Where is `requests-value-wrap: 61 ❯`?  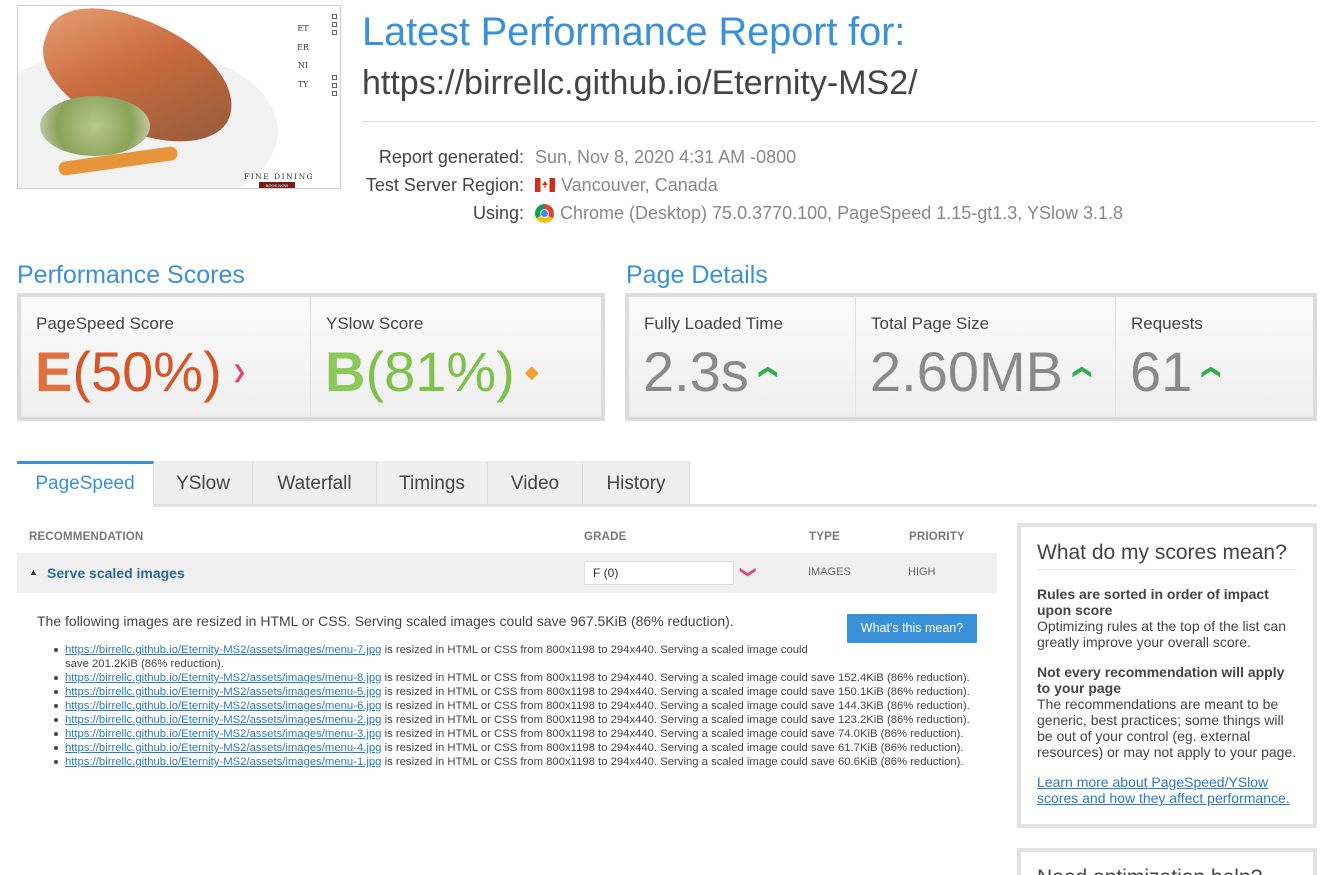 requests-value-wrap: 61 ❯ is located at coordinates (1175, 372).